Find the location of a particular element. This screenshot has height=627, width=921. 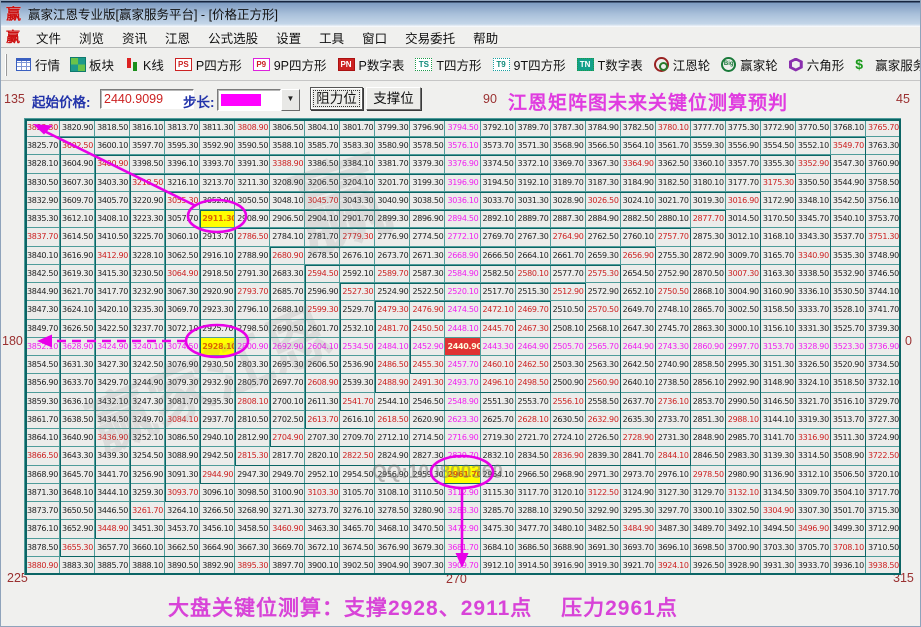

menu-trade: 交易委托 is located at coordinates (430, 37).